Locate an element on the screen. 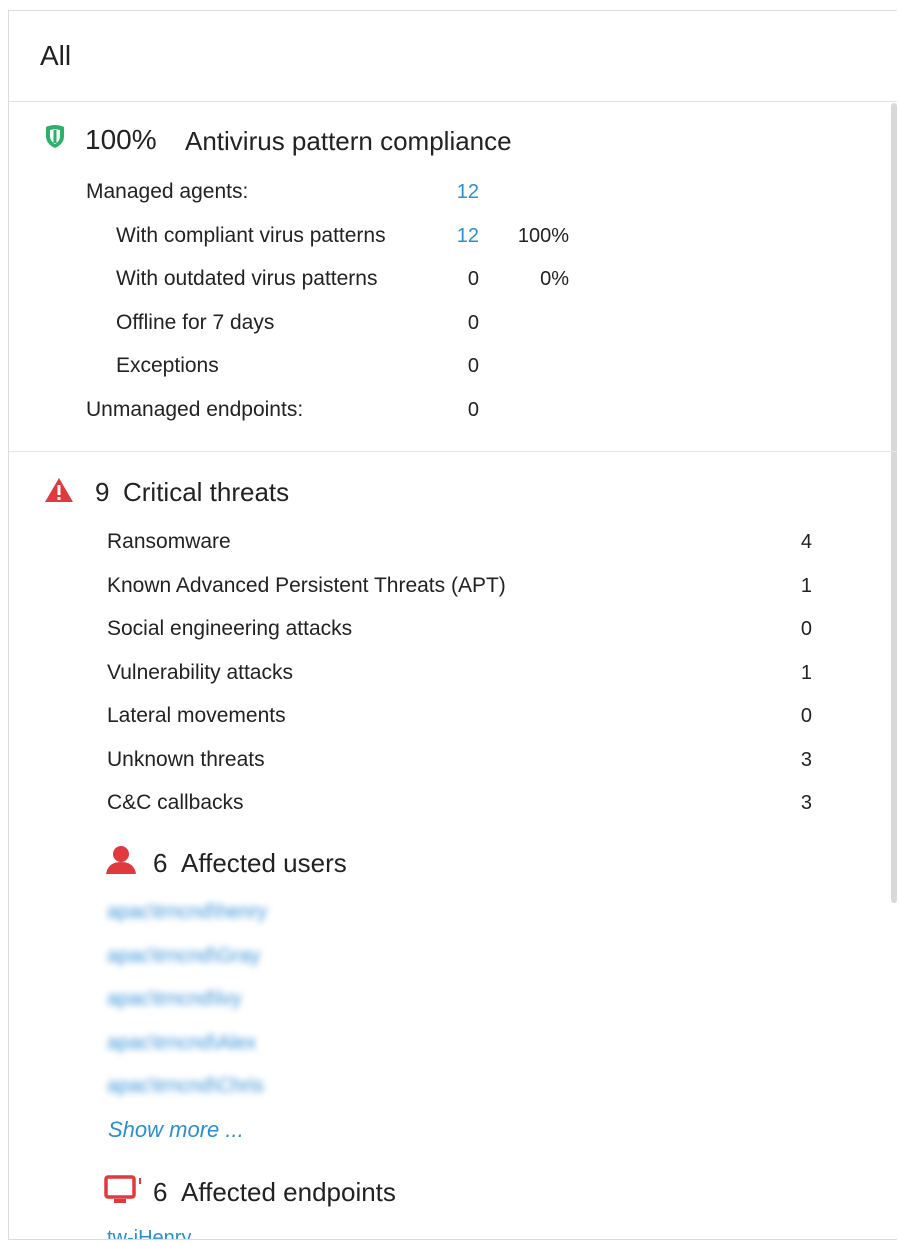 The height and width of the screenshot is (1243, 899). threat-label-unknown: Unknown threats is located at coordinates (186, 759).